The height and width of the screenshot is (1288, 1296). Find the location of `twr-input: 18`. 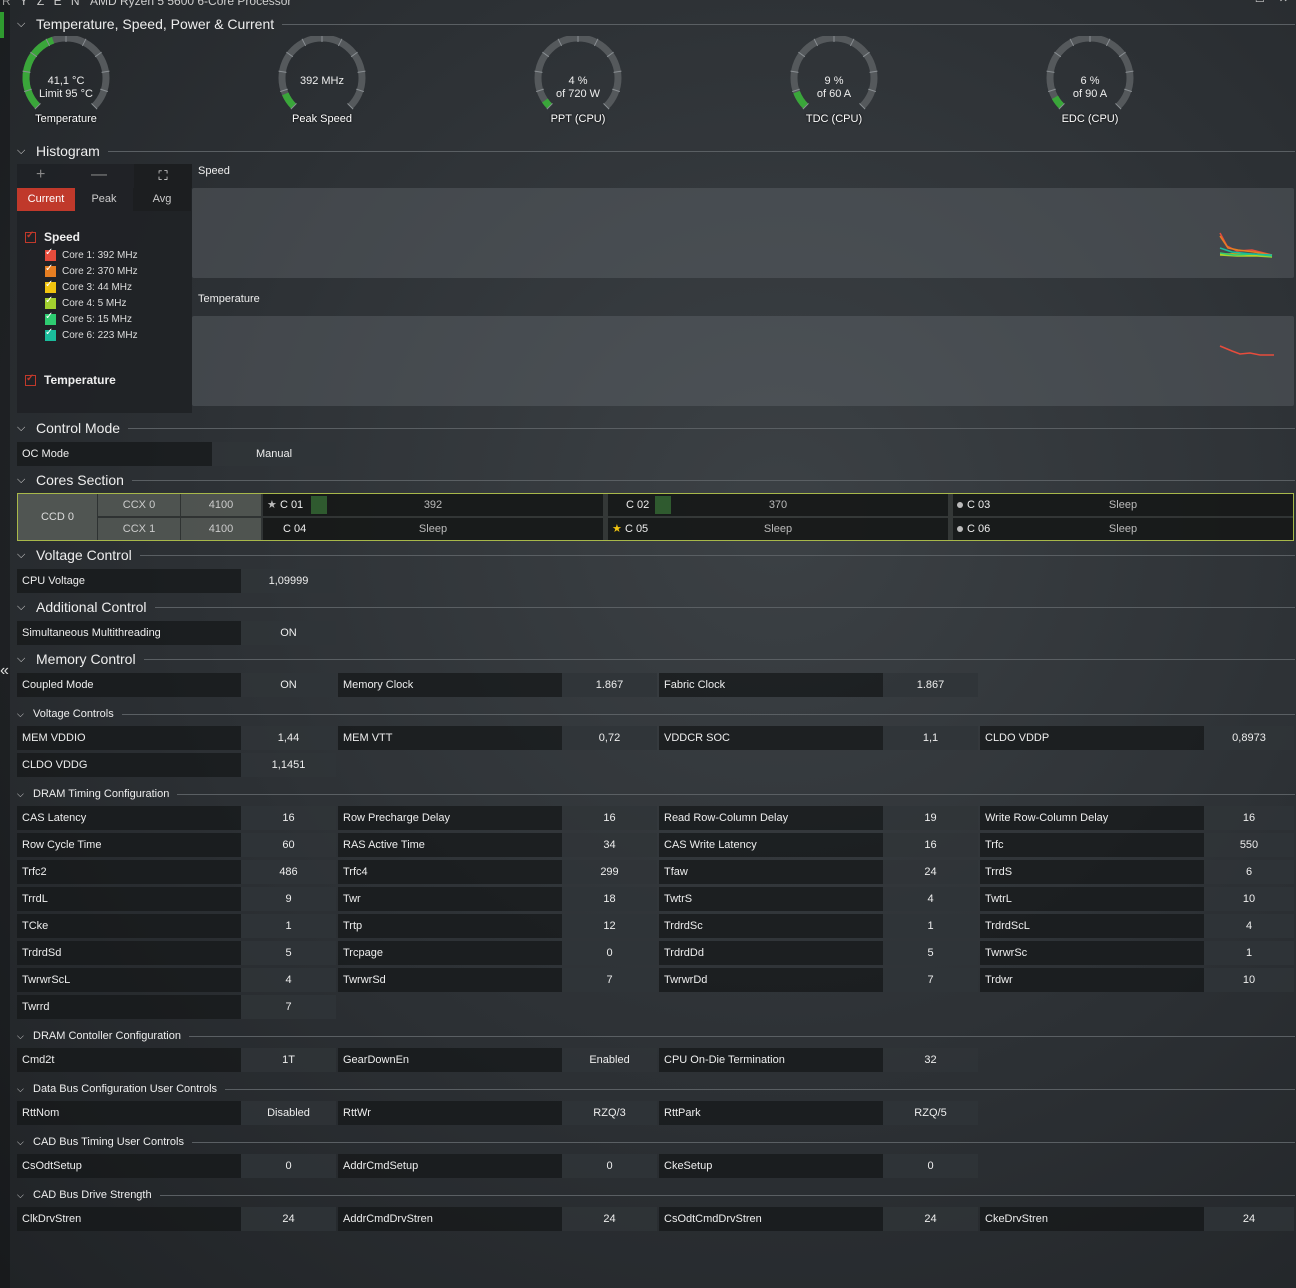

twr-input: 18 is located at coordinates (609, 899).